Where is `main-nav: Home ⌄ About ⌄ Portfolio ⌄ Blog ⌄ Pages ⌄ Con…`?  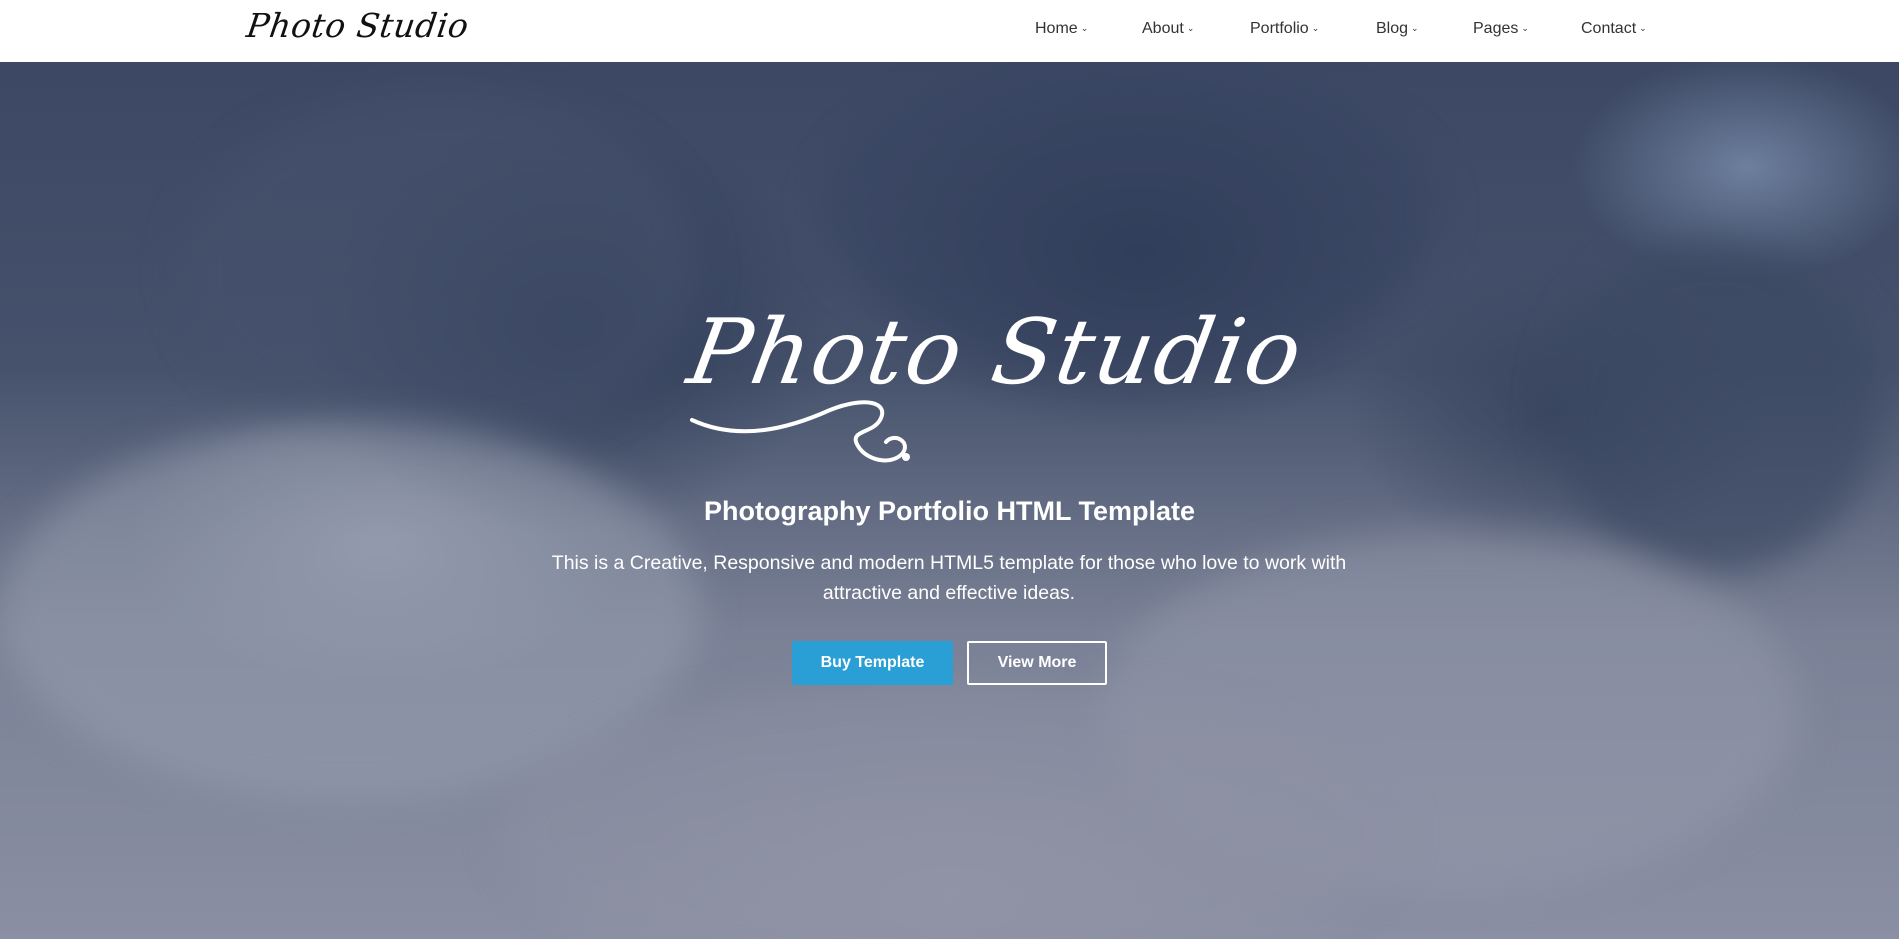 main-nav: Home ⌄ About ⌄ Portfolio ⌄ Blog ⌄ Pages ⌄ Con… is located at coordinates (949, 31).